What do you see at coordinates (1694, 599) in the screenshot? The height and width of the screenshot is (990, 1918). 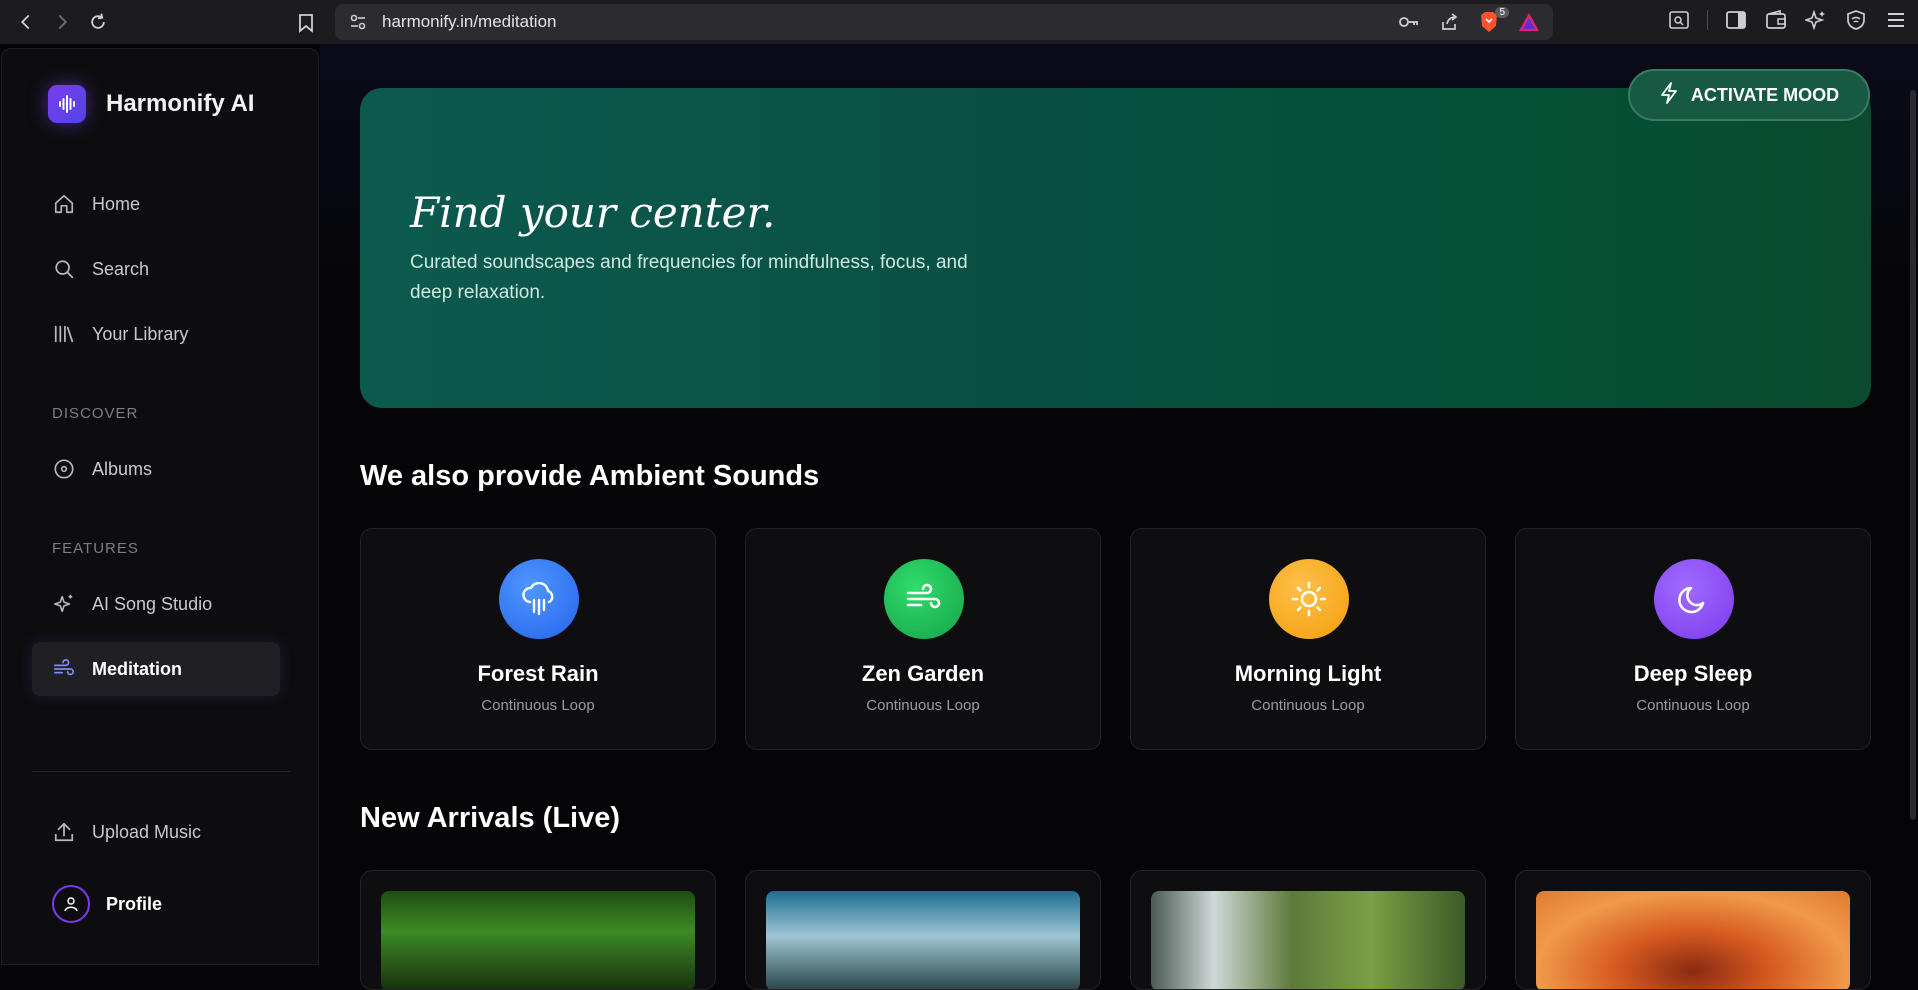 I see `moon-icon` at bounding box center [1694, 599].